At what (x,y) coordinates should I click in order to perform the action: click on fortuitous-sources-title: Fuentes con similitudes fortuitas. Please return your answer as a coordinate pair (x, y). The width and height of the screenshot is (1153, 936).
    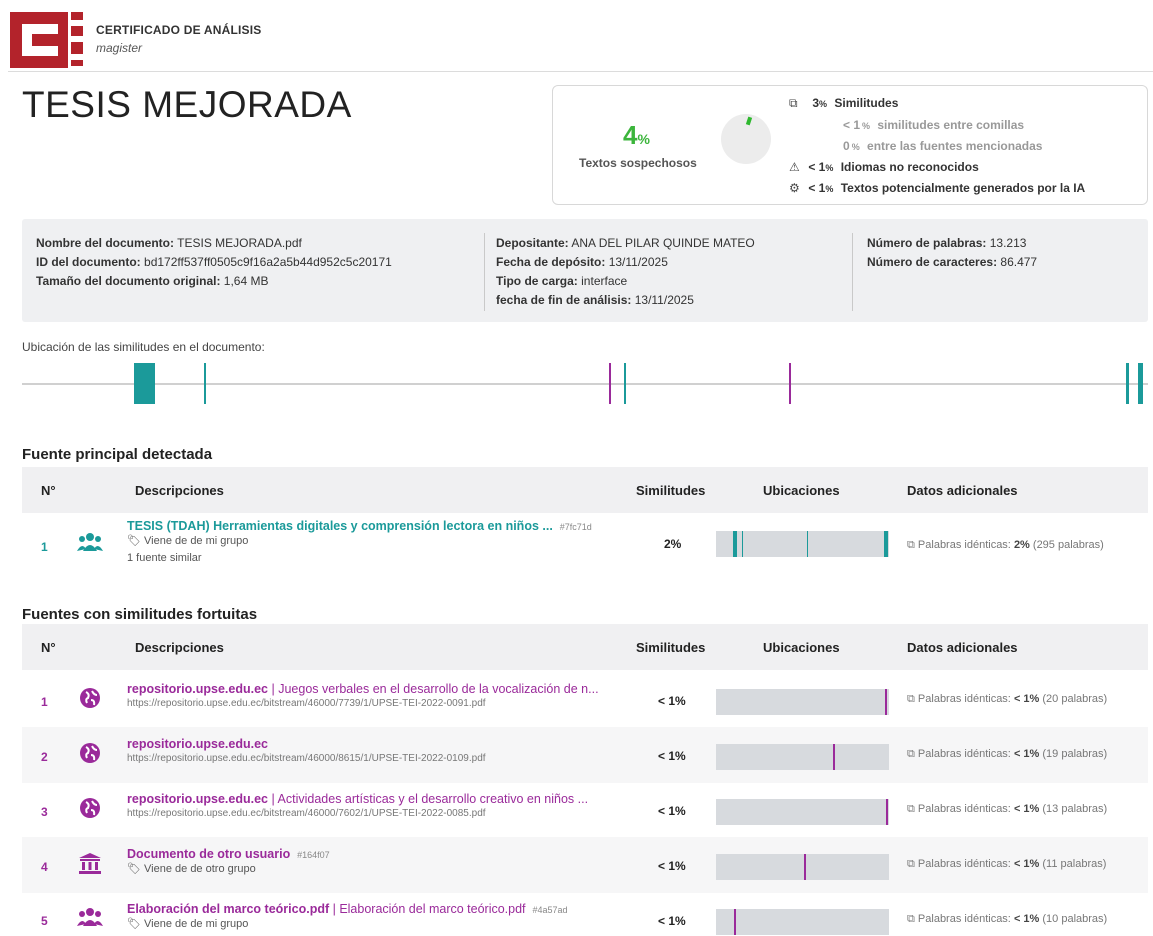
    Looking at the image, I should click on (140, 614).